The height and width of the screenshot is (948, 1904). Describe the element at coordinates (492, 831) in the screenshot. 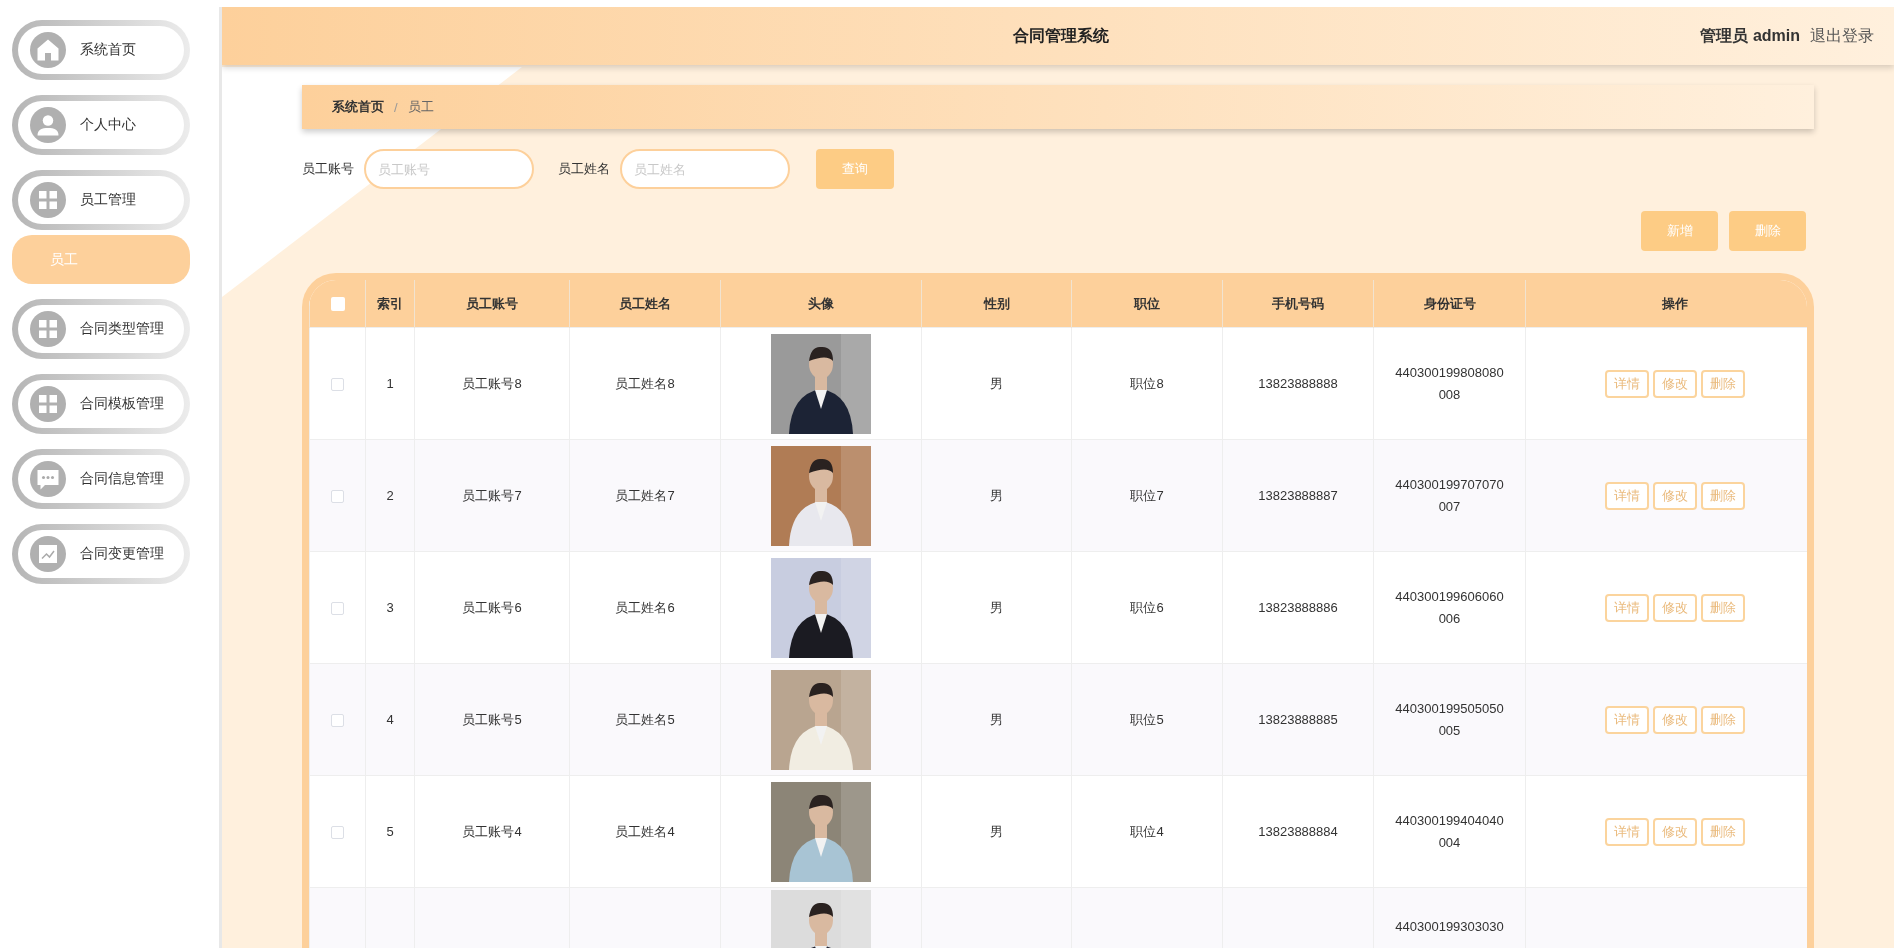

I see `table-cell: 员工账号4` at that location.